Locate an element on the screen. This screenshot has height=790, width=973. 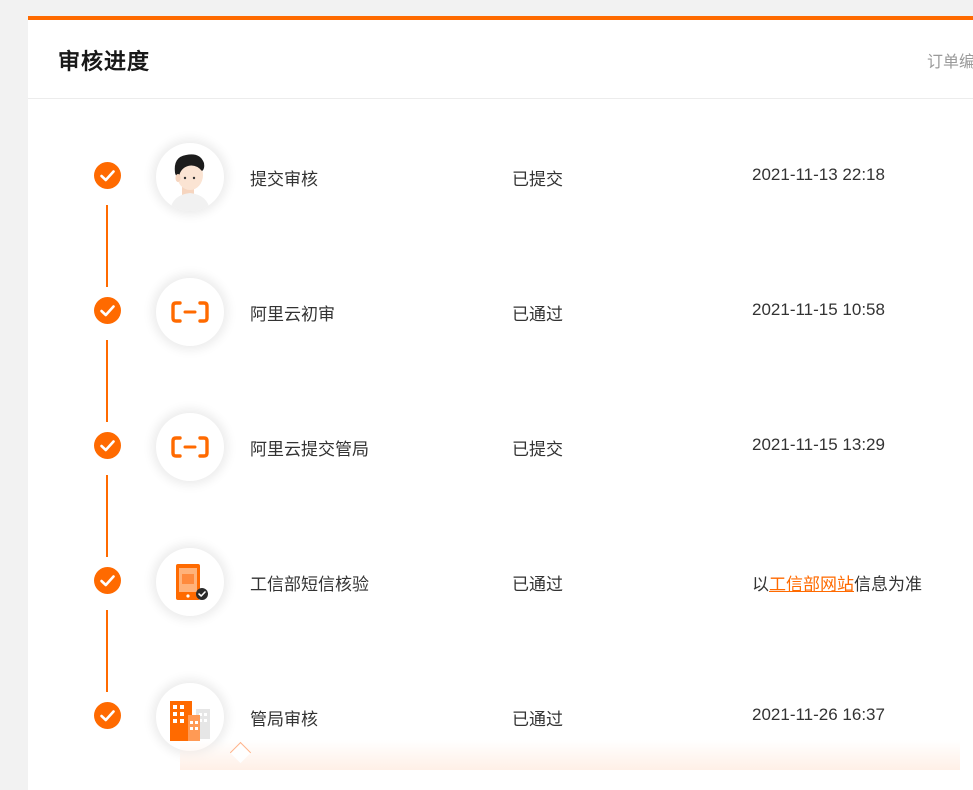
step-name: 提交审核 is located at coordinates (284, 179).